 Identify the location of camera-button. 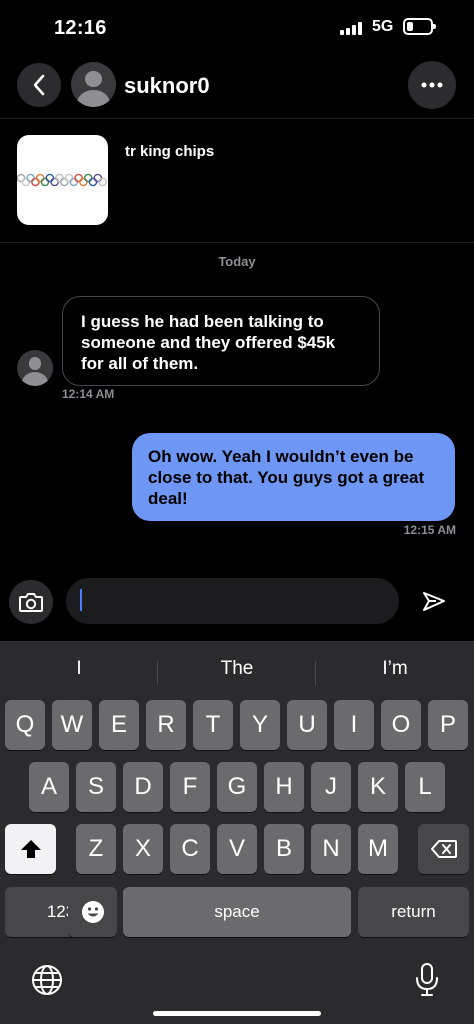
(31, 602).